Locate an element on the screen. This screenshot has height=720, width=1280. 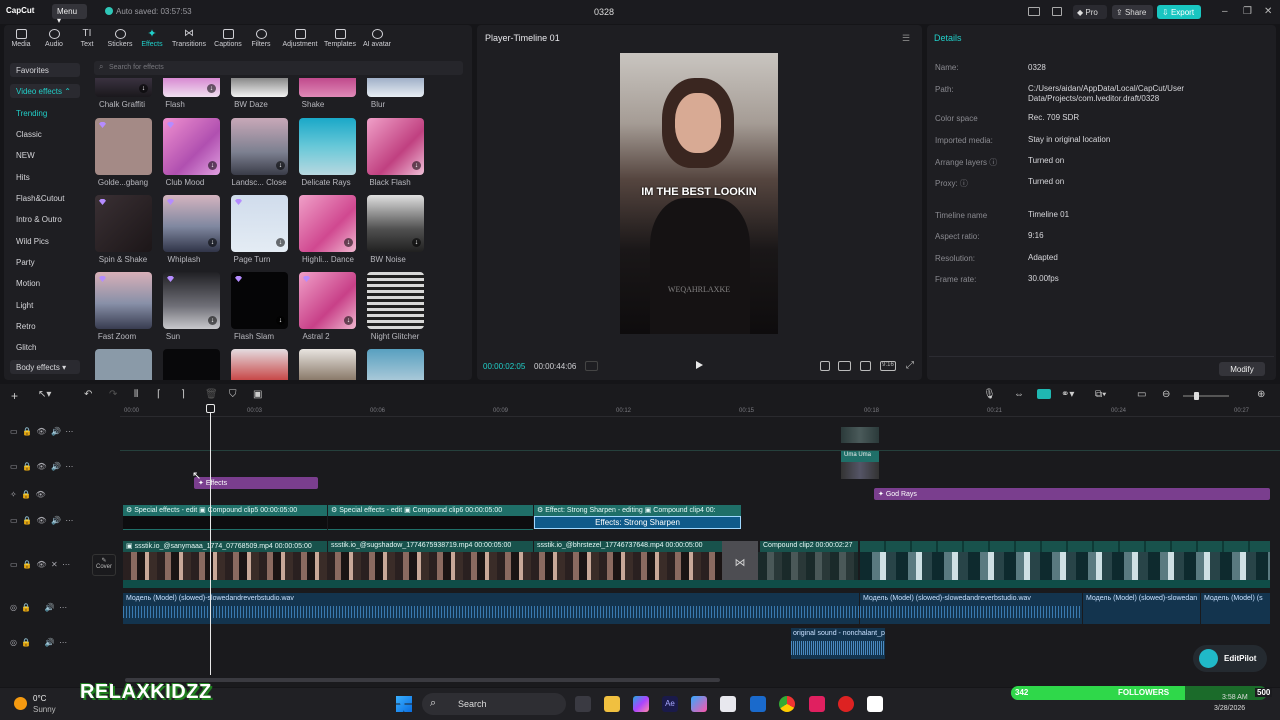
split-left-icon: ⌈ is located at coordinates (159, 394).